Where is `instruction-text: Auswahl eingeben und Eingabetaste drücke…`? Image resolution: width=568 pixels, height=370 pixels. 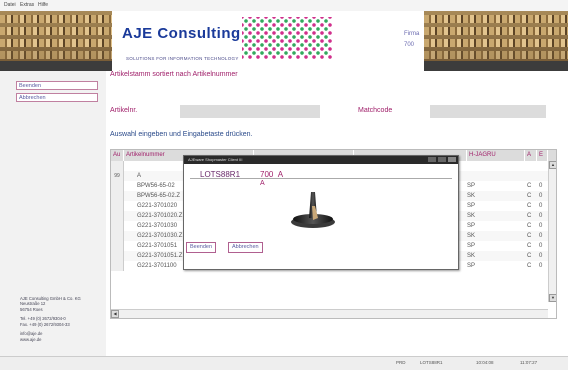 instruction-text: Auswahl eingeben und Eingabetaste drücke… is located at coordinates (181, 134).